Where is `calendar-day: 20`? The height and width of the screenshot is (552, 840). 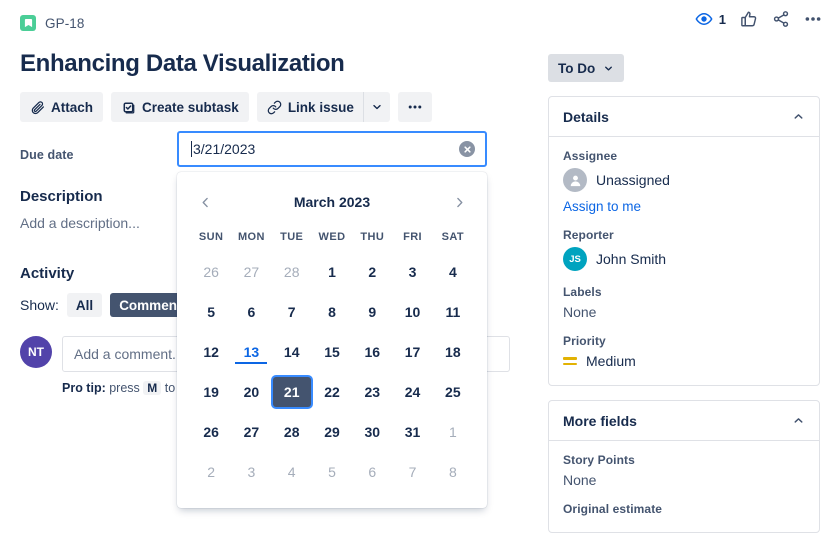
calendar-day: 20 is located at coordinates (251, 392).